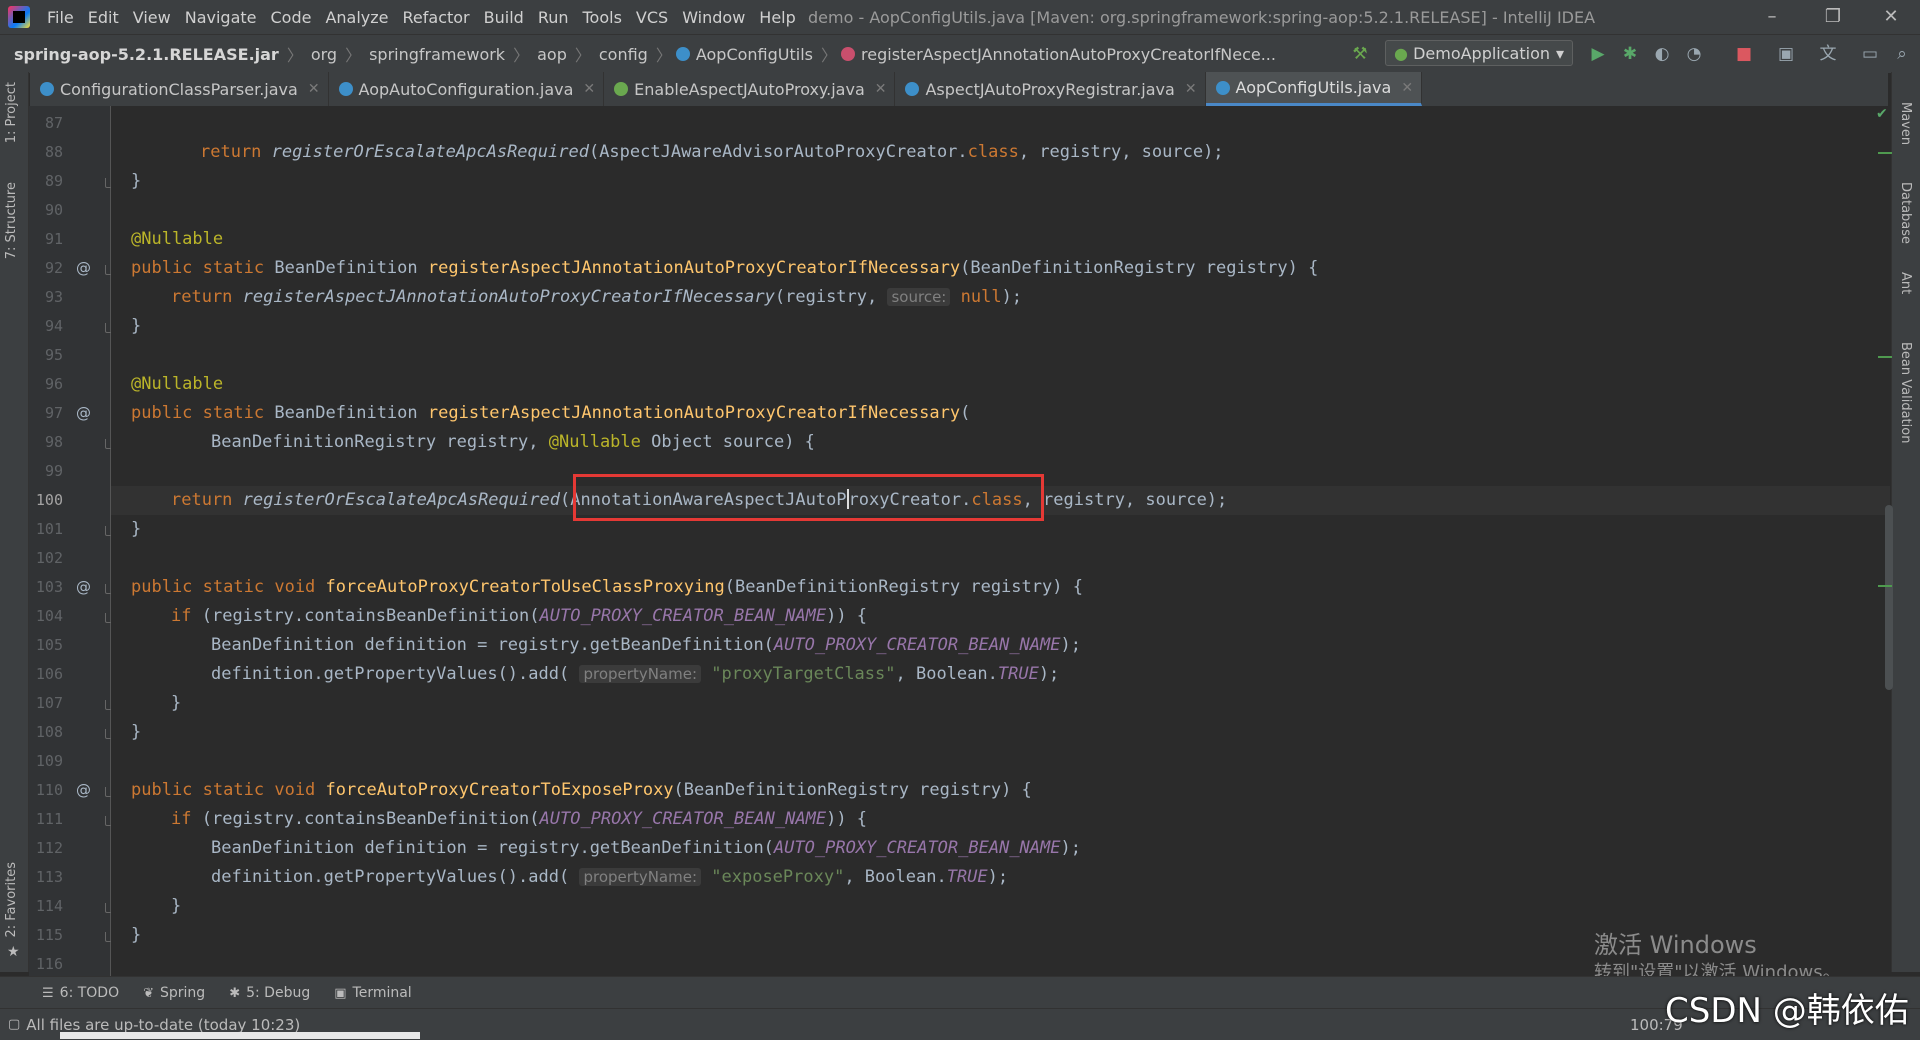 The width and height of the screenshot is (1920, 1040). Describe the element at coordinates (89, 993) in the screenshot. I see `tool-label: 6: TODO` at that location.